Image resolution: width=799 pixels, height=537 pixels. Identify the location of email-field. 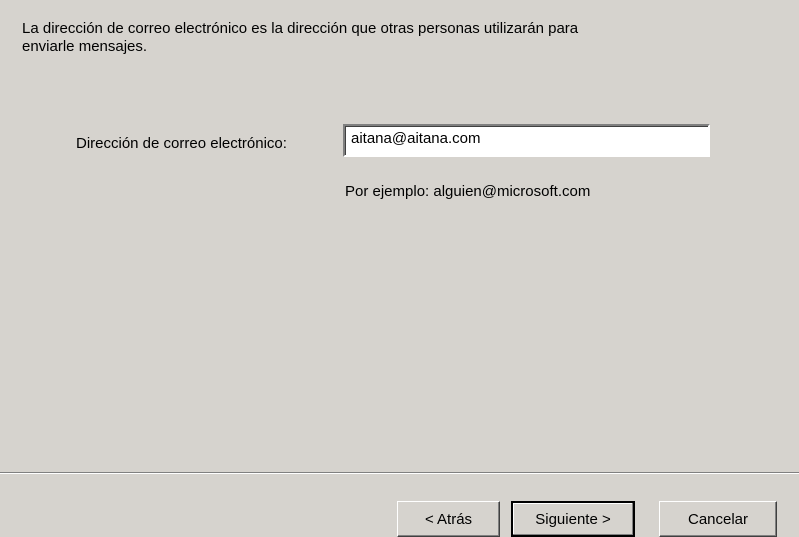
(526, 140).